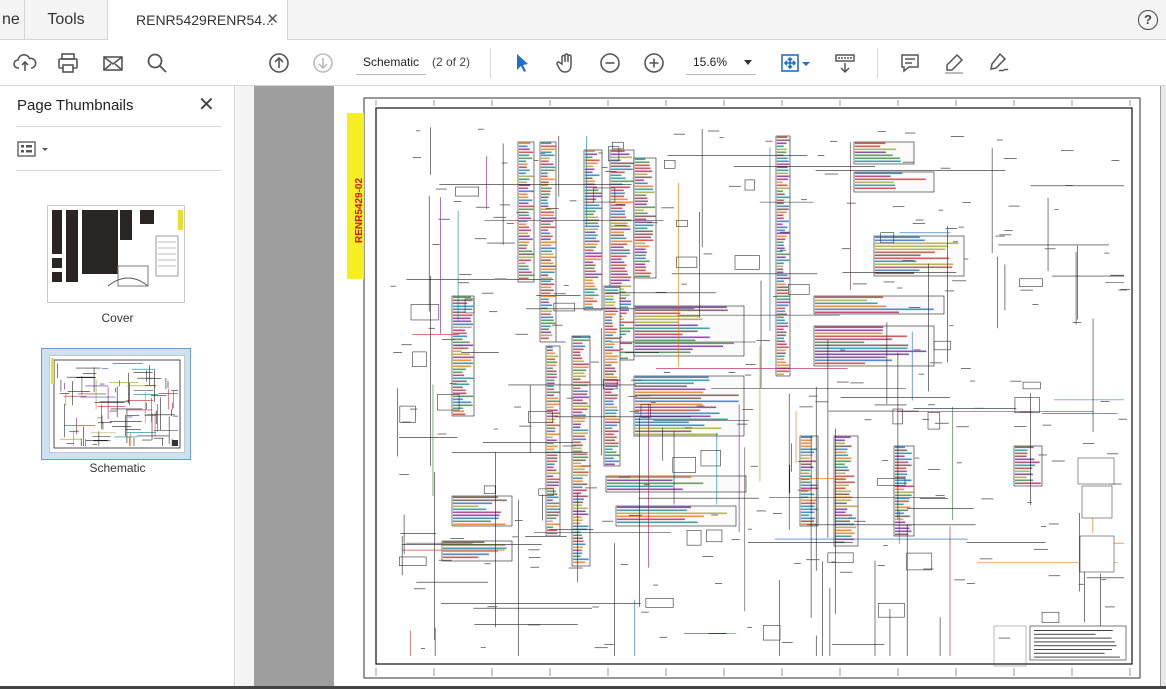  Describe the element at coordinates (117, 468) in the screenshot. I see `thumbnail-schematic-label: Schematic` at that location.